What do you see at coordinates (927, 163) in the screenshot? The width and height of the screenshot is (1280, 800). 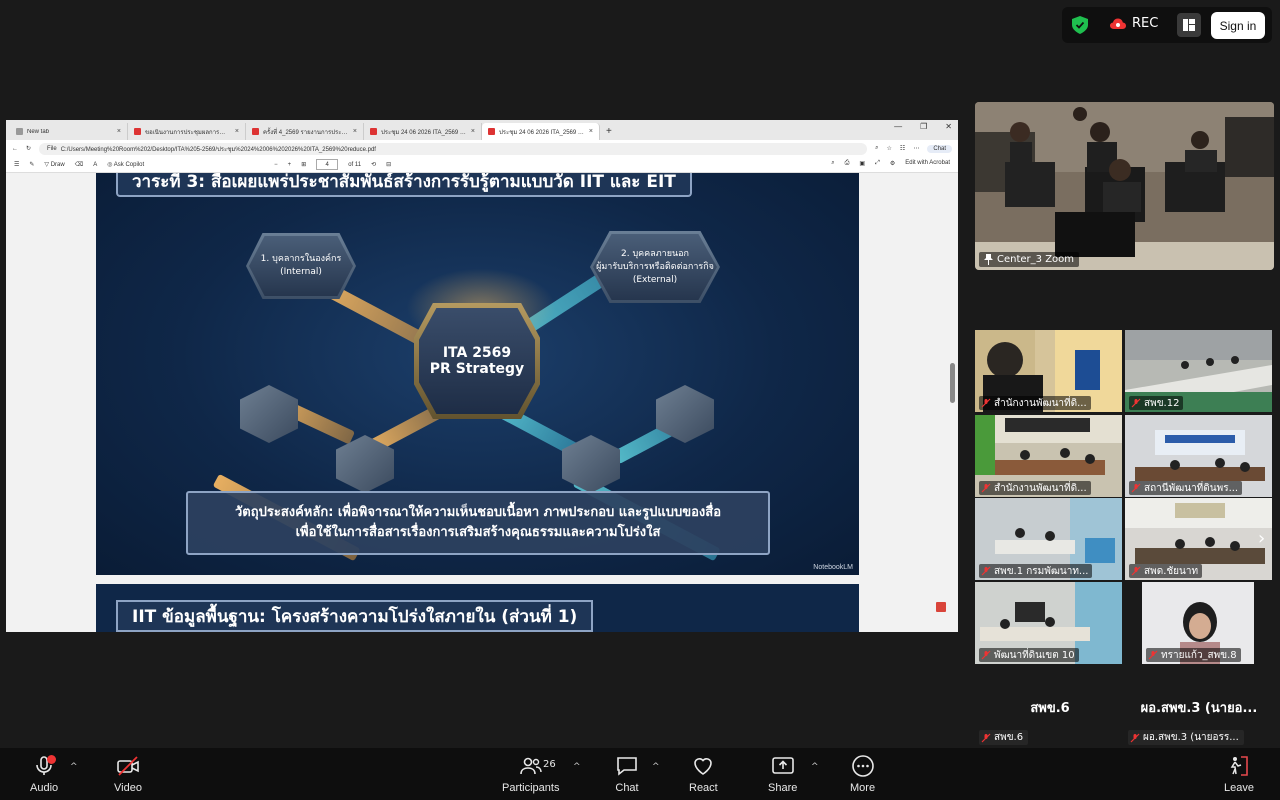 I see `edit-with-acrobat-button: Edit with Acrobat` at bounding box center [927, 163].